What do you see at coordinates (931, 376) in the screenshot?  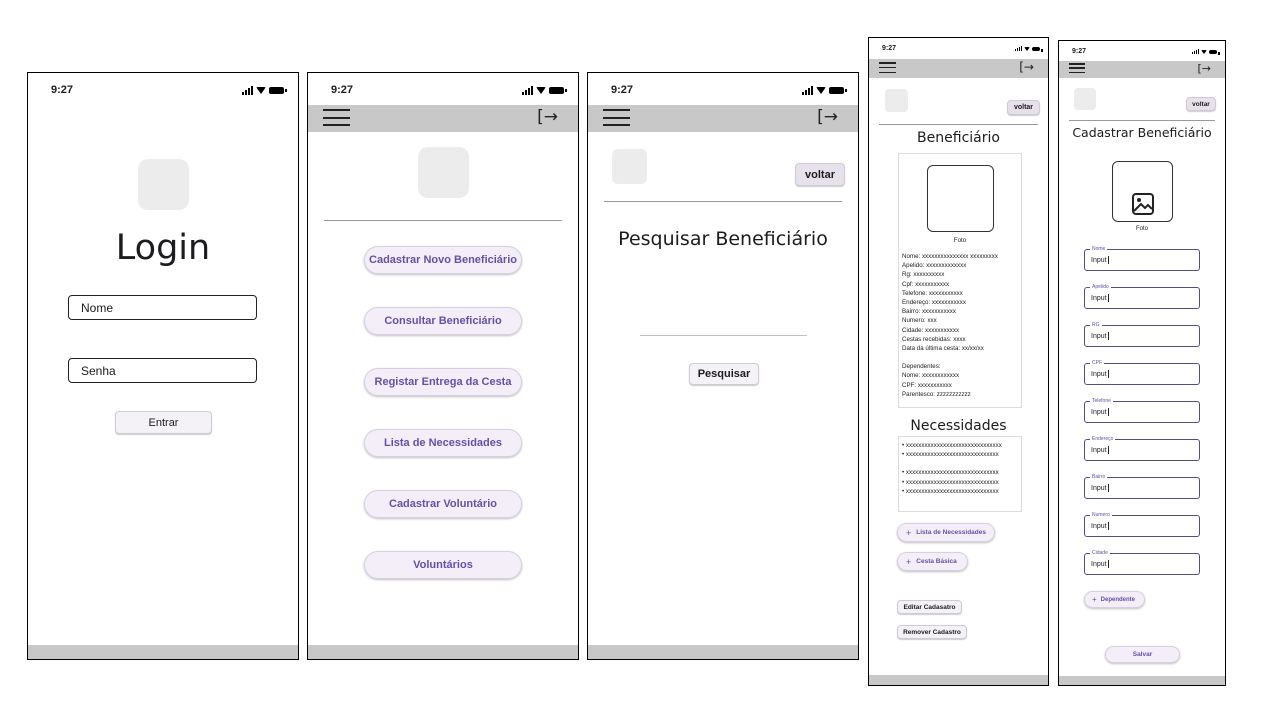 I see `dependents-line: Nome: xxxxxxxxxxxx` at bounding box center [931, 376].